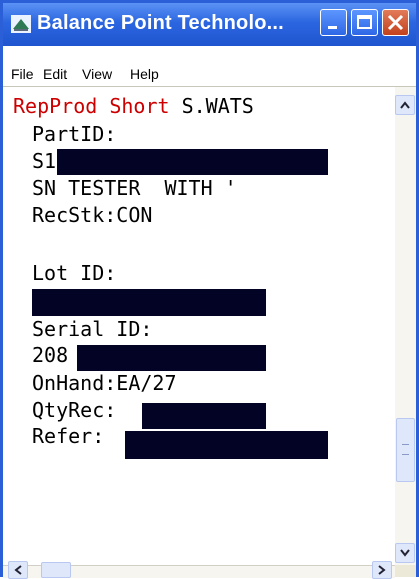 This screenshot has width=419, height=579. I want to click on part-id-label: PartID:, so click(74, 134).